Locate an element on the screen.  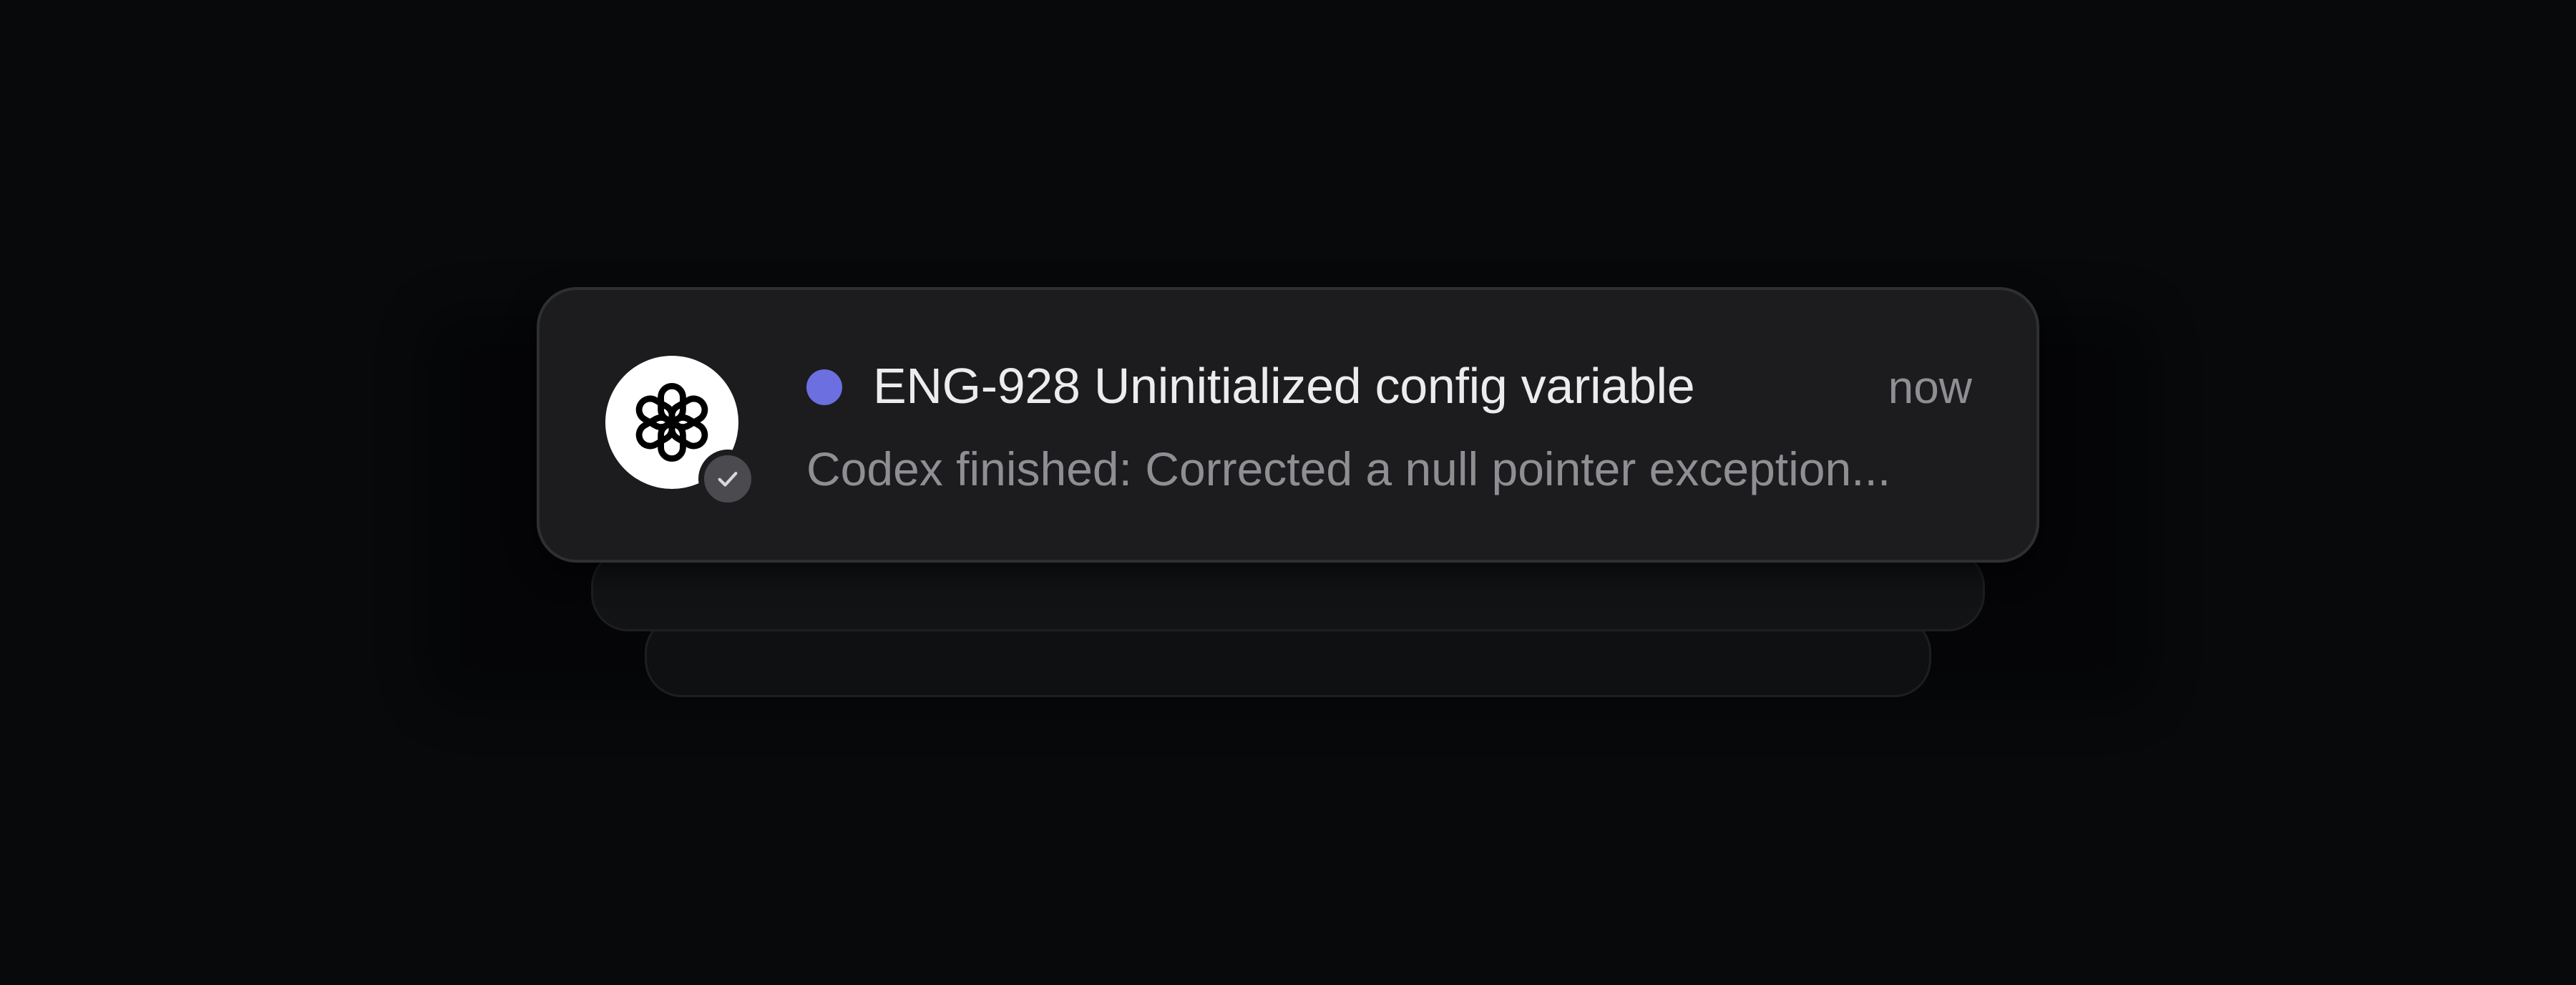
checkmark-icon is located at coordinates (728, 479).